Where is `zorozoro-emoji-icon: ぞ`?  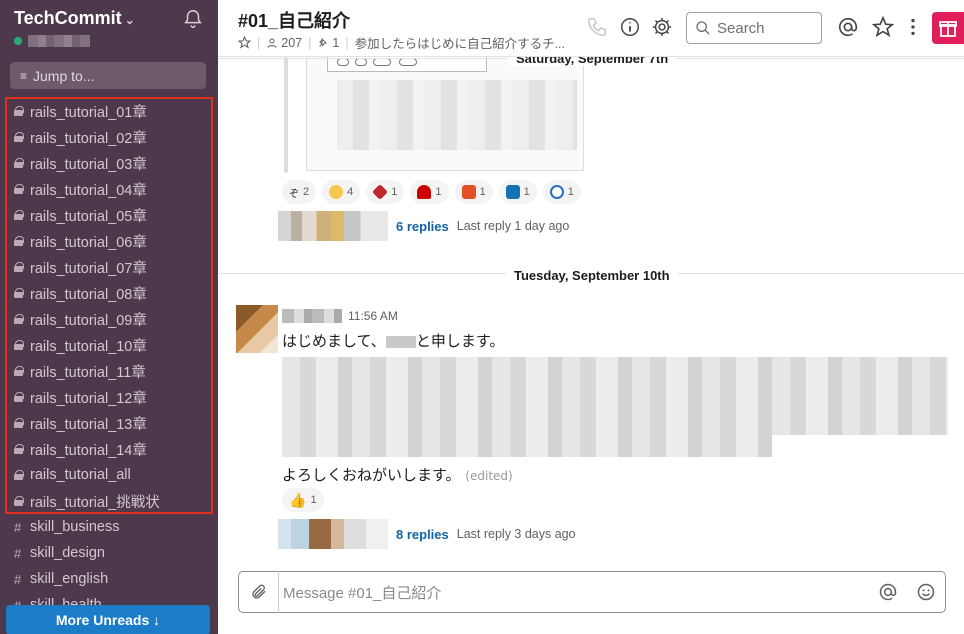 zorozoro-emoji-icon: ぞ is located at coordinates (294, 194).